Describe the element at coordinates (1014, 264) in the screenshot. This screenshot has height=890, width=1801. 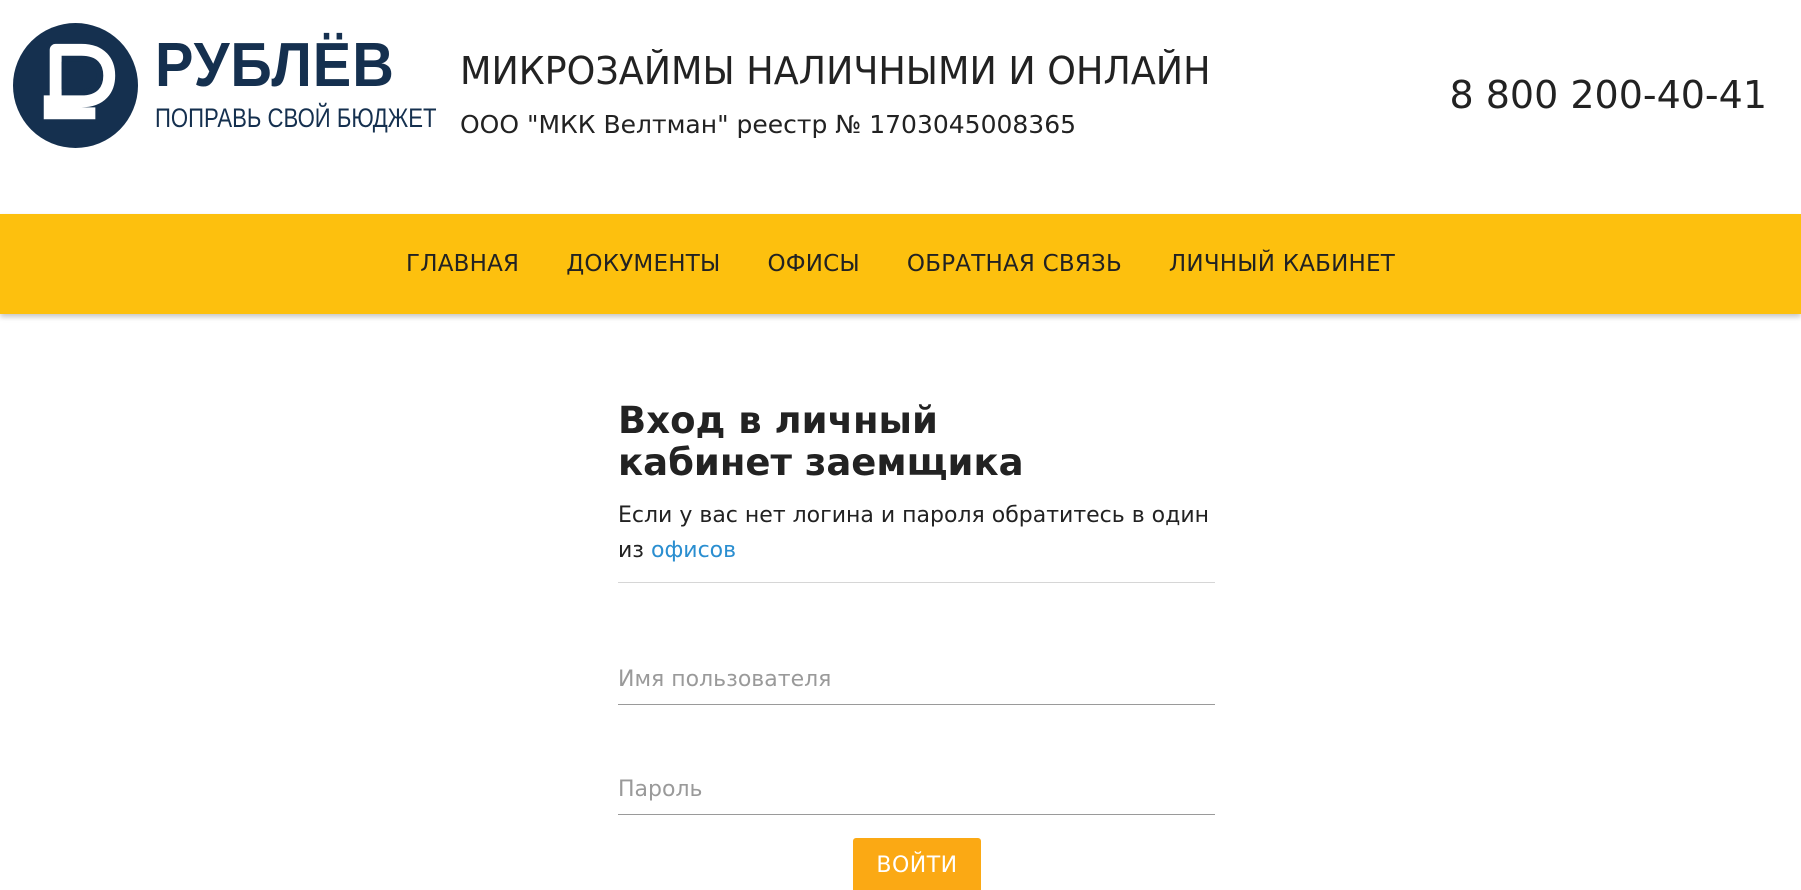
I see `nav-item-feedback: ОБРАТНАЯ СВЯЗЬ` at that location.